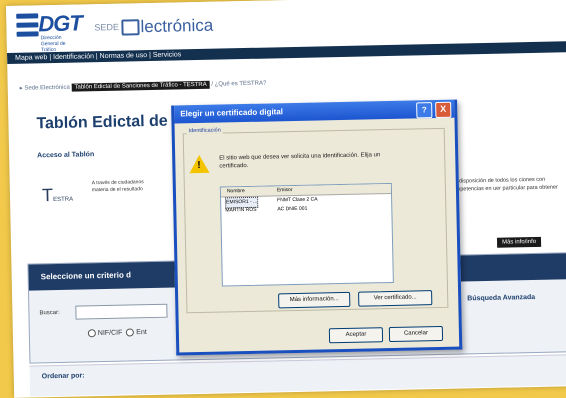  What do you see at coordinates (285, 190) in the screenshot?
I see `col-issuer: Emisor` at bounding box center [285, 190].